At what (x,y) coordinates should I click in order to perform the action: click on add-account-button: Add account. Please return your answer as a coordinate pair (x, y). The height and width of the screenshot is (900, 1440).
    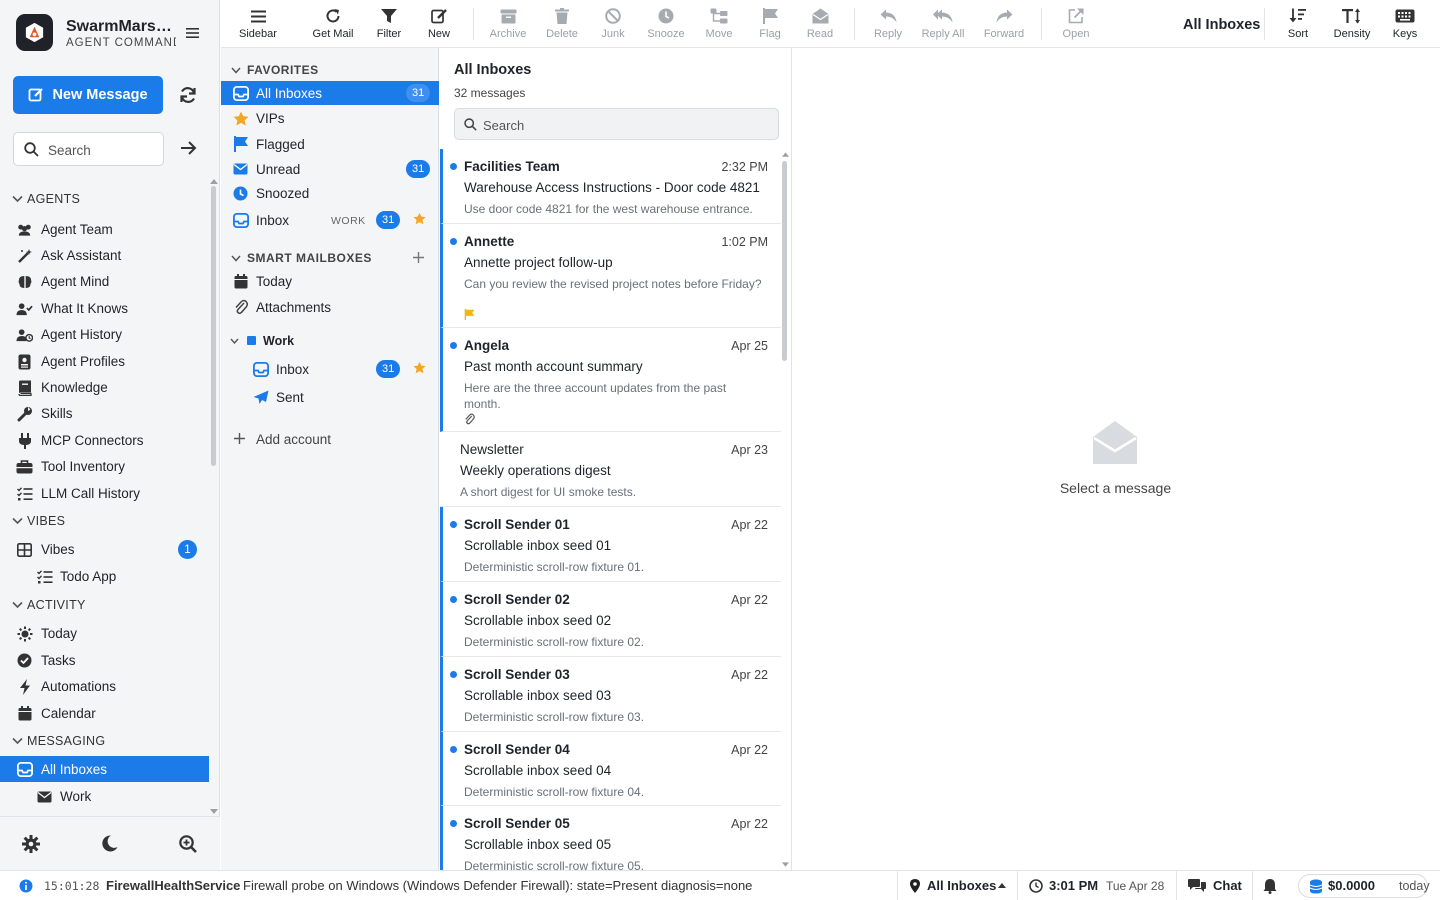
    Looking at the image, I should click on (330, 439).